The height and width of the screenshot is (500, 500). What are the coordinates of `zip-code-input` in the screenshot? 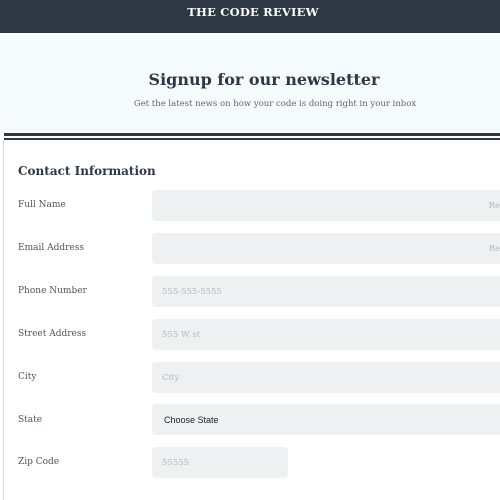 It's located at (220, 462).